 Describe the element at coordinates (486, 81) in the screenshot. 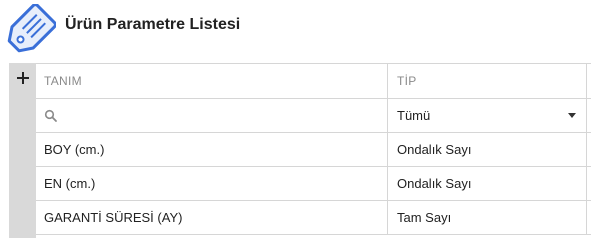

I see `column-header-tip: TİP` at that location.